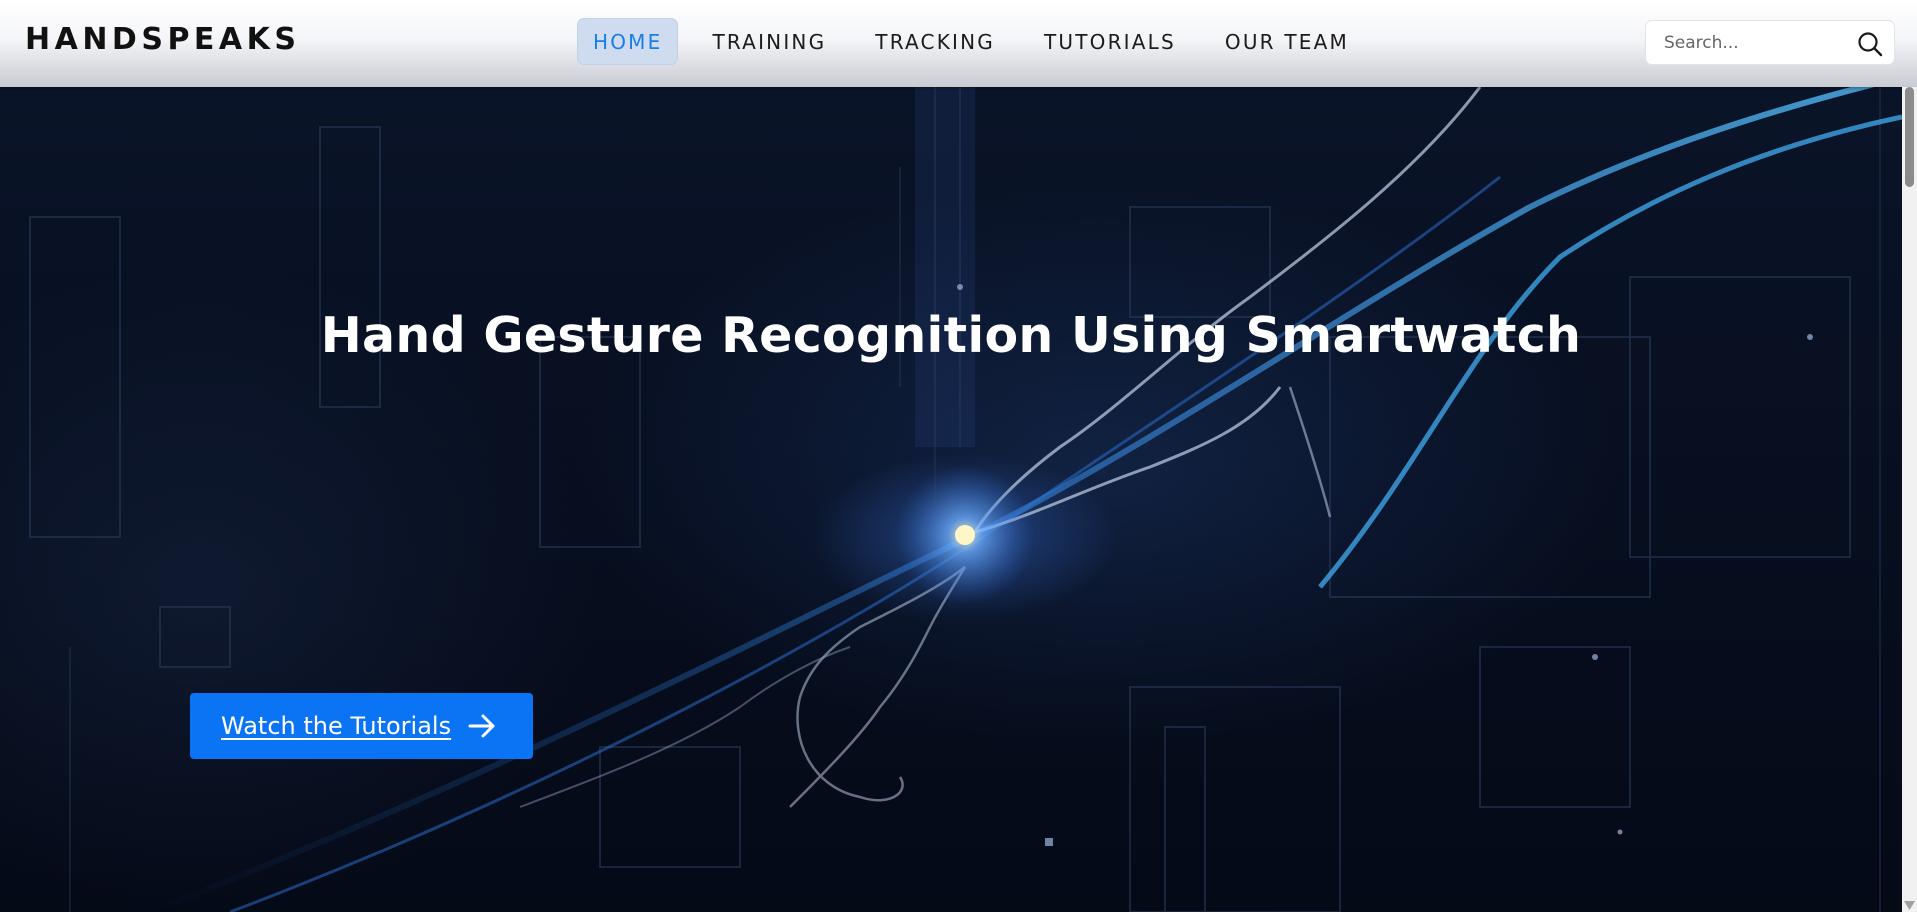  What do you see at coordinates (1909, 499) in the screenshot?
I see `page-scrollbar` at bounding box center [1909, 499].